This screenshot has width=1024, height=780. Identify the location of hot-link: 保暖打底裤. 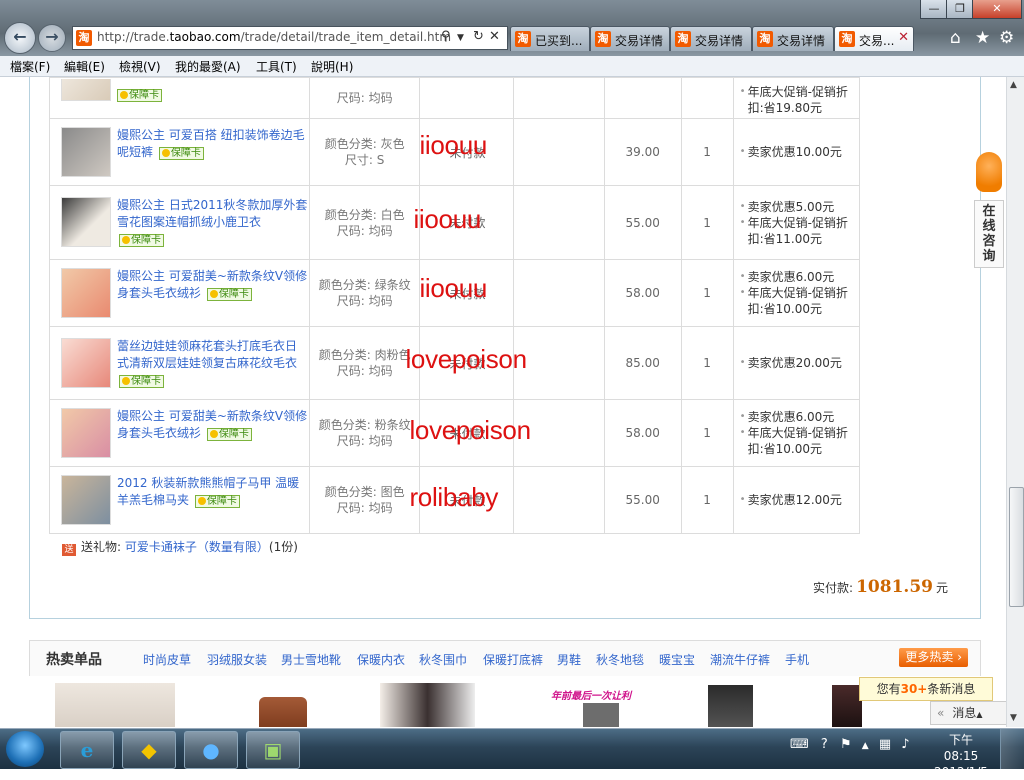
(513, 659).